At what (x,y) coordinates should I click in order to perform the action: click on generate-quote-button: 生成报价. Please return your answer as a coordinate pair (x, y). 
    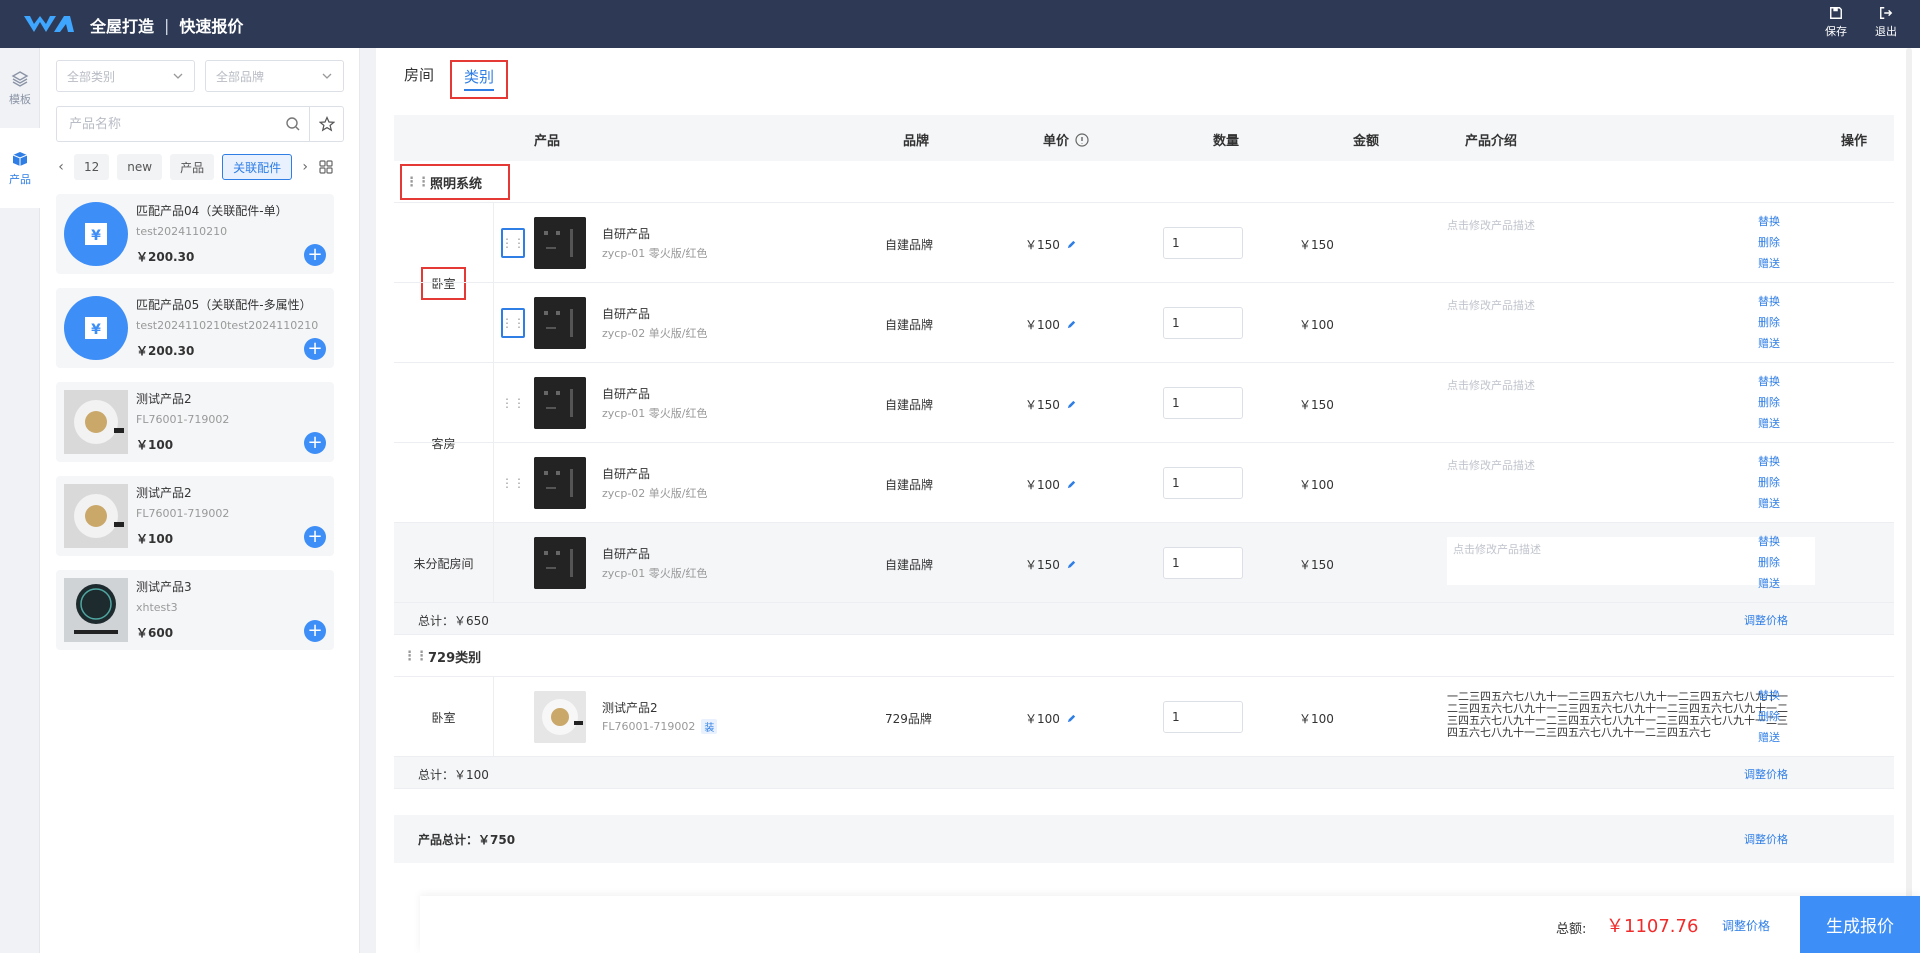
    Looking at the image, I should click on (1860, 924).